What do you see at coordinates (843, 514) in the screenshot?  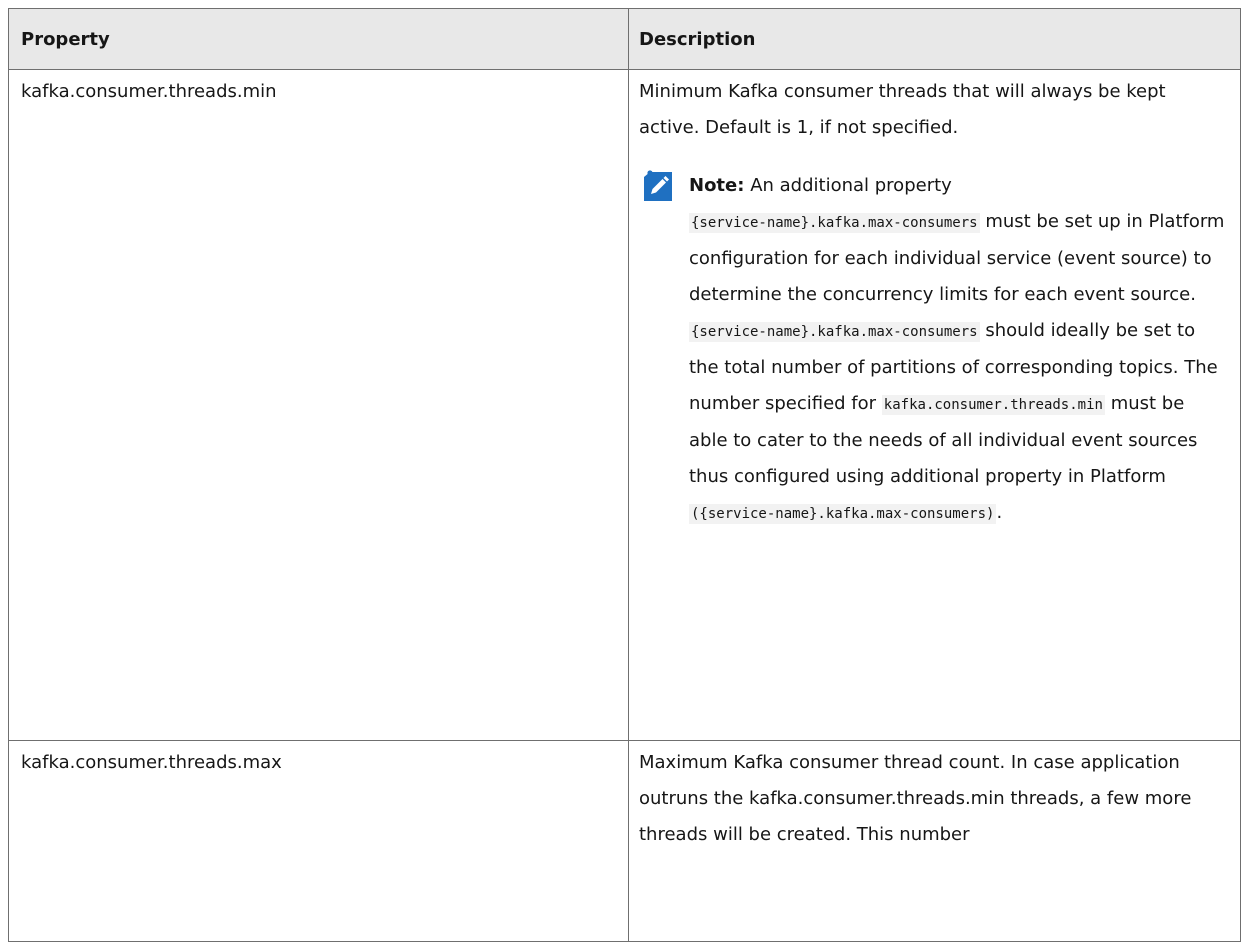 I see `code-service-max-consumers: ({service-name}.kafka.max-consumers)` at bounding box center [843, 514].